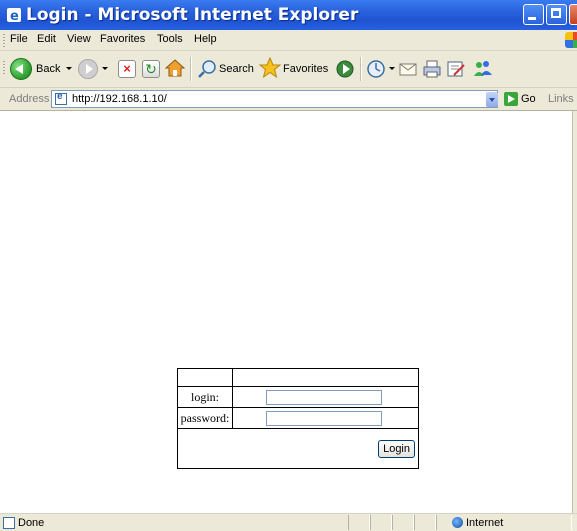 The width and height of the screenshot is (577, 531). What do you see at coordinates (170, 39) in the screenshot?
I see `menu-tools: Tools` at bounding box center [170, 39].